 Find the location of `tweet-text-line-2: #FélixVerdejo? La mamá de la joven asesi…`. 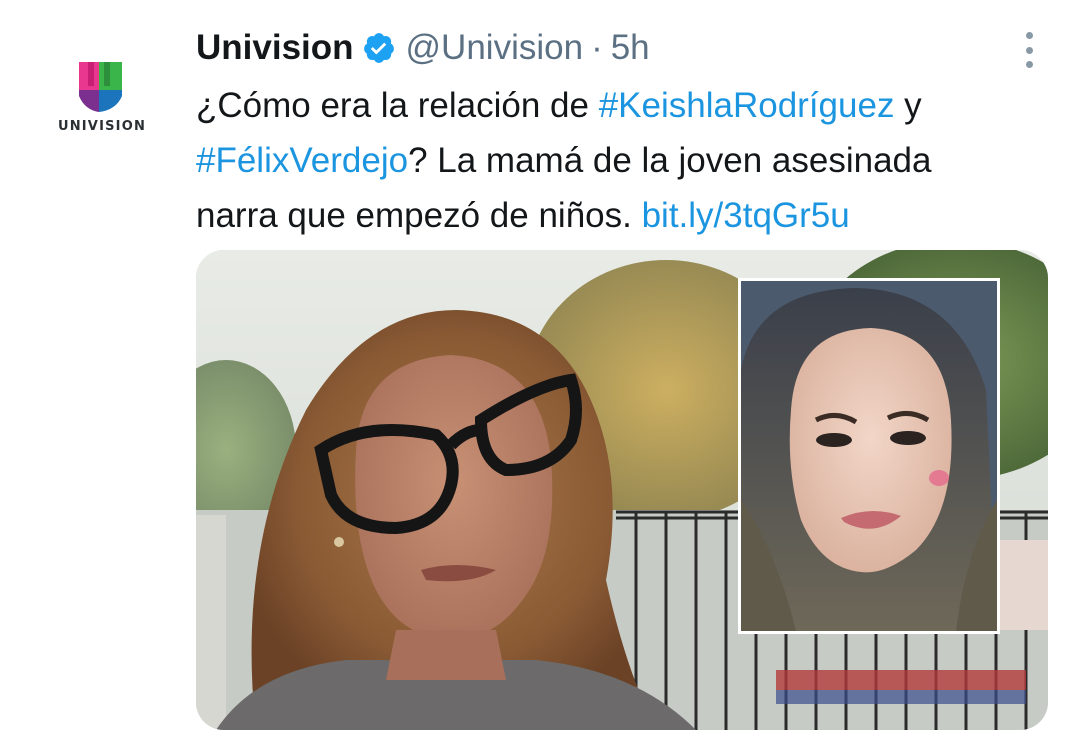

tweet-text-line-2: #FélixVerdejo? La mamá de la joven asesi… is located at coordinates (626, 160).